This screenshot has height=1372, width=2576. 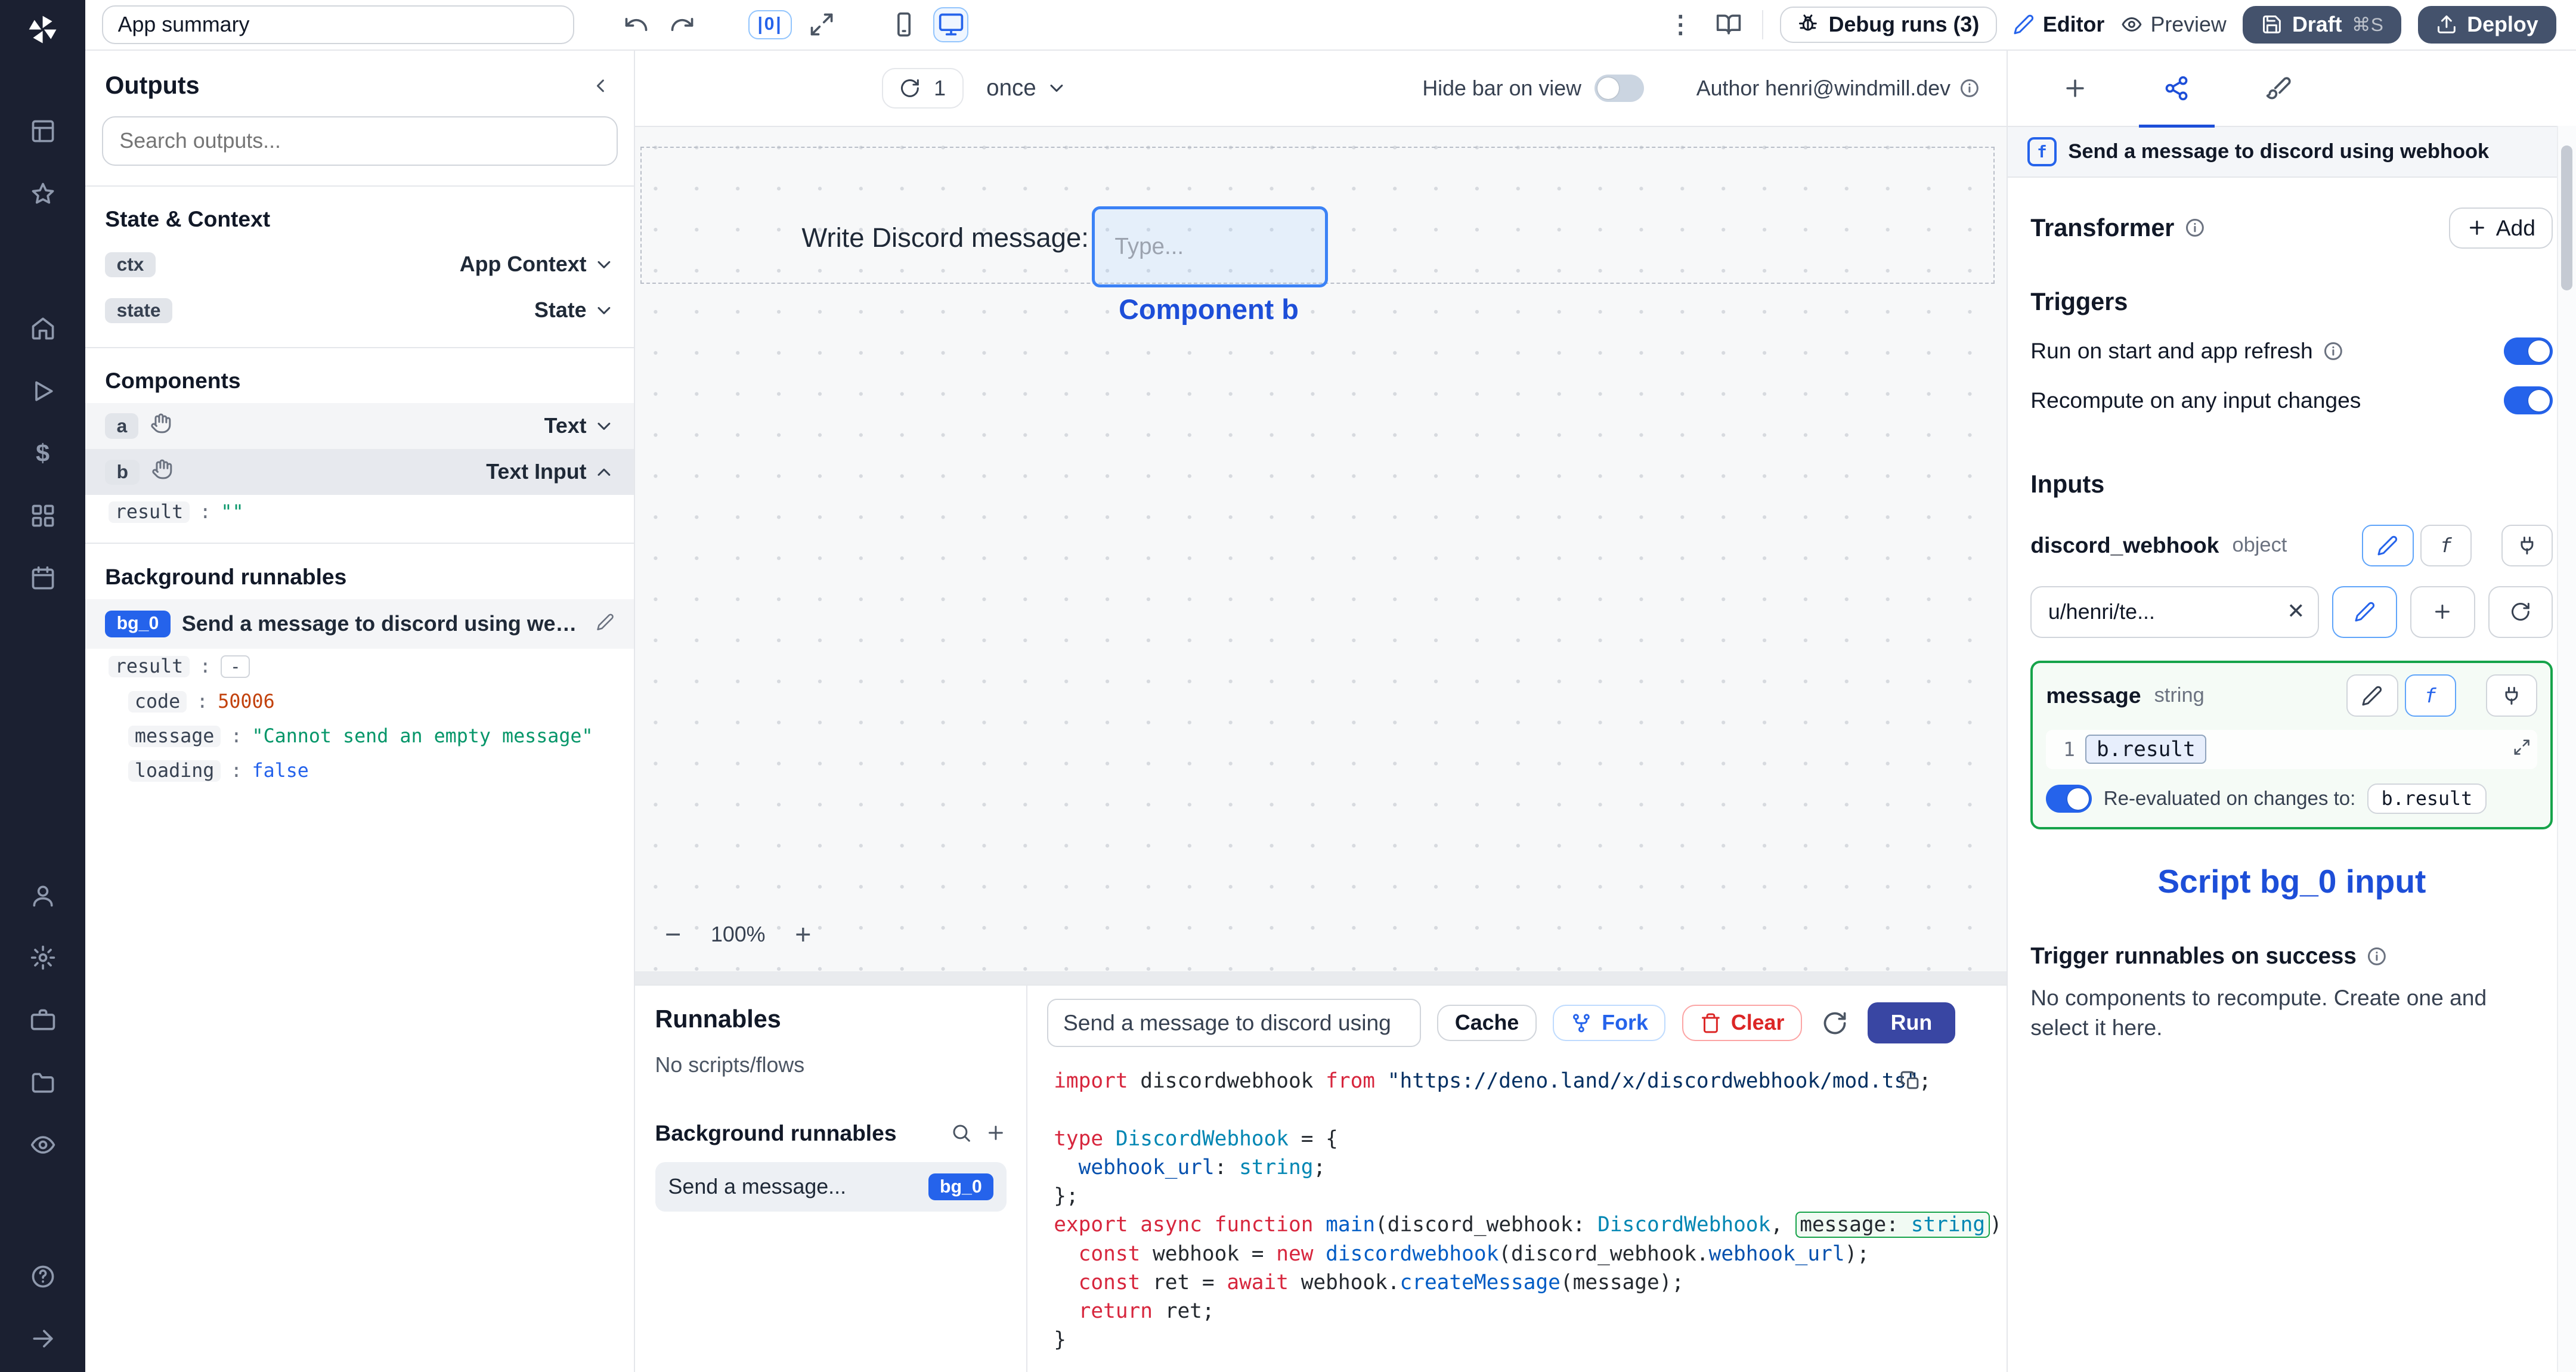 I want to click on help-icon, so click(x=43, y=1276).